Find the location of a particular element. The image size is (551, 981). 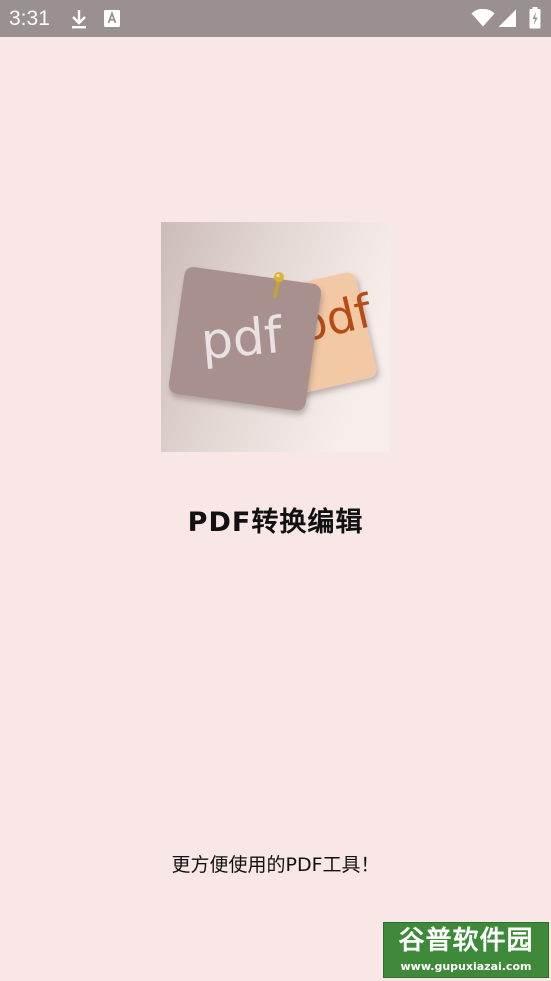

front-card-label: pdf is located at coordinates (242, 338).